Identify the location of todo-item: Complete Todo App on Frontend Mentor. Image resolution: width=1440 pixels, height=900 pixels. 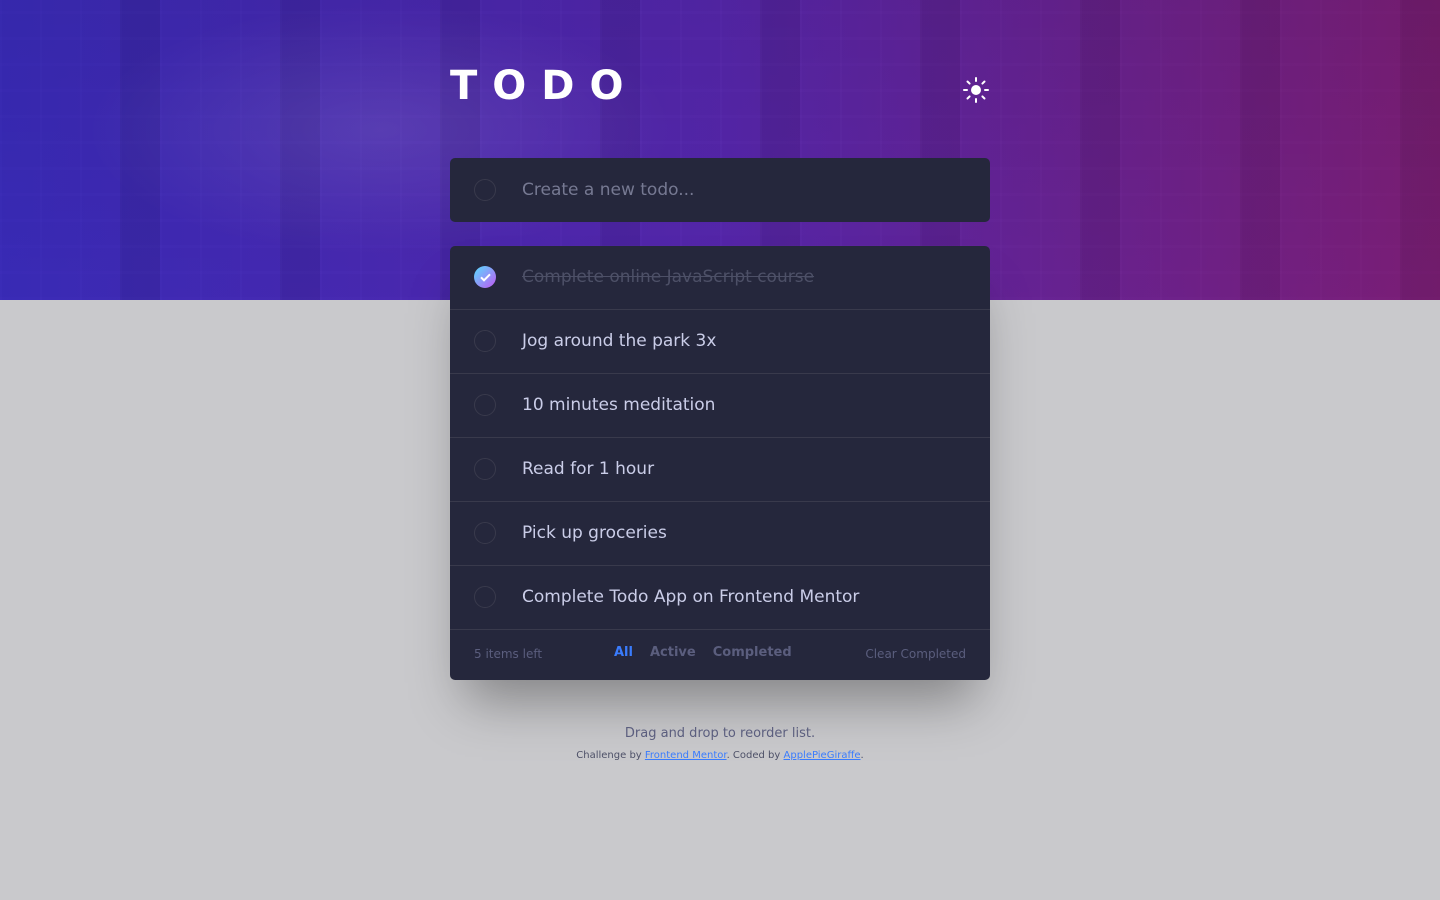
(720, 598).